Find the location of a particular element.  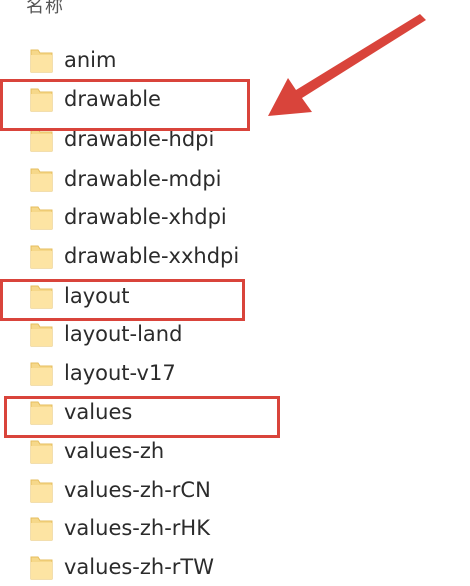

folder-name: values-zh-rCN is located at coordinates (137, 489).